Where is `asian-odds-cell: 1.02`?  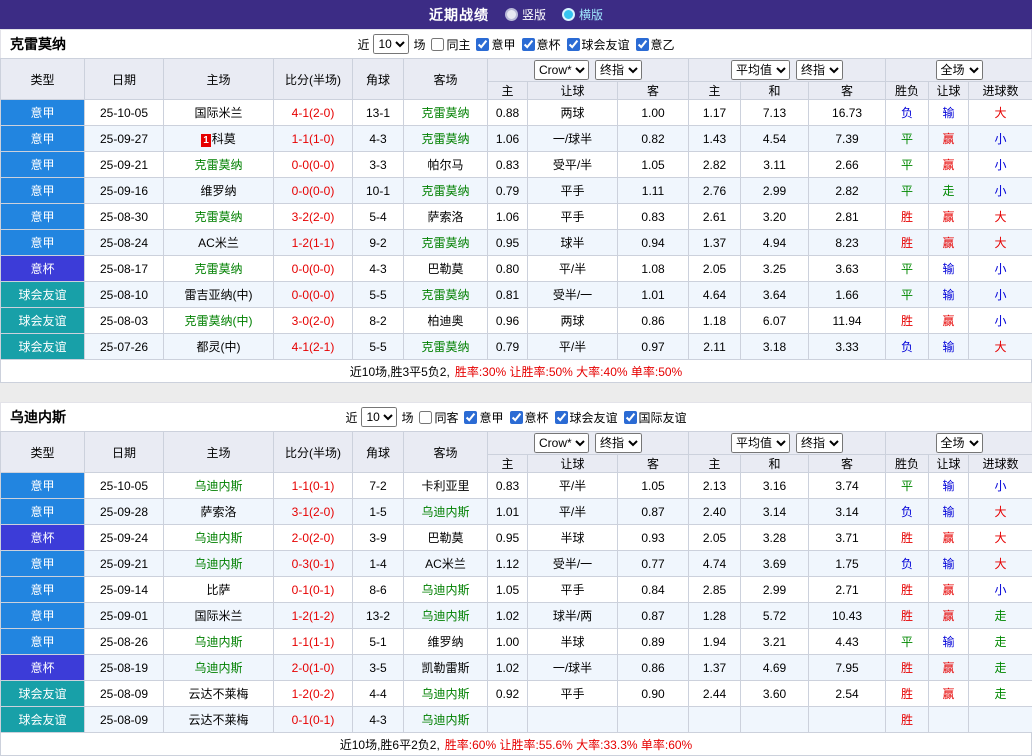
asian-odds-cell: 1.02 is located at coordinates (508, 668).